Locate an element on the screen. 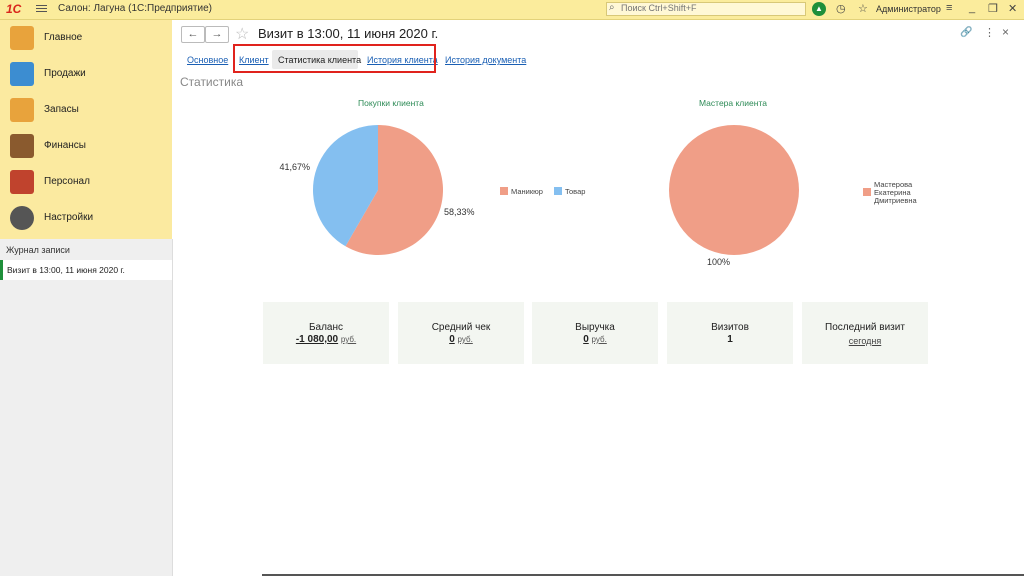 This screenshot has height=576, width=1024. pie-chart-masters: 100% МастероваЕкатеринаДмитриевна is located at coordinates (793, 196).